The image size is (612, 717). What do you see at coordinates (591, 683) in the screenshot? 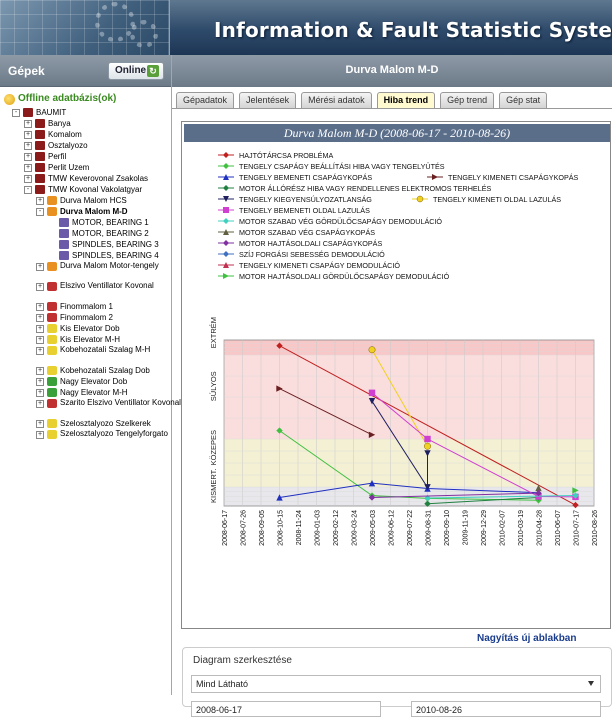
I see `chevron-down-icon` at bounding box center [591, 683].